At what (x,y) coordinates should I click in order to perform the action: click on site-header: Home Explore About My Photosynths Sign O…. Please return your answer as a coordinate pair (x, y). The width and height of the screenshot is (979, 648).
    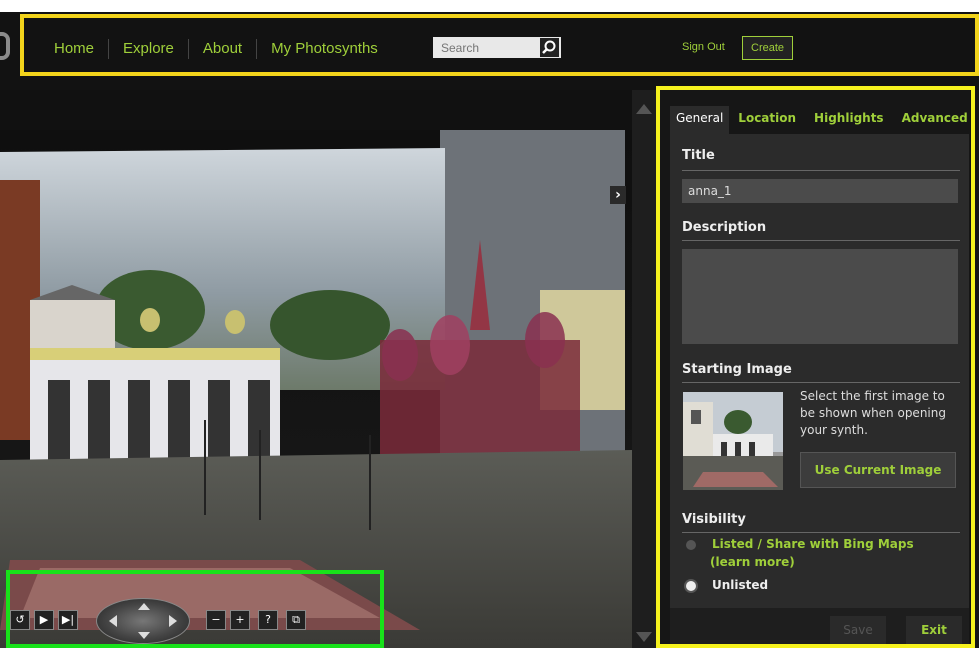
    Looking at the image, I should click on (489, 45).